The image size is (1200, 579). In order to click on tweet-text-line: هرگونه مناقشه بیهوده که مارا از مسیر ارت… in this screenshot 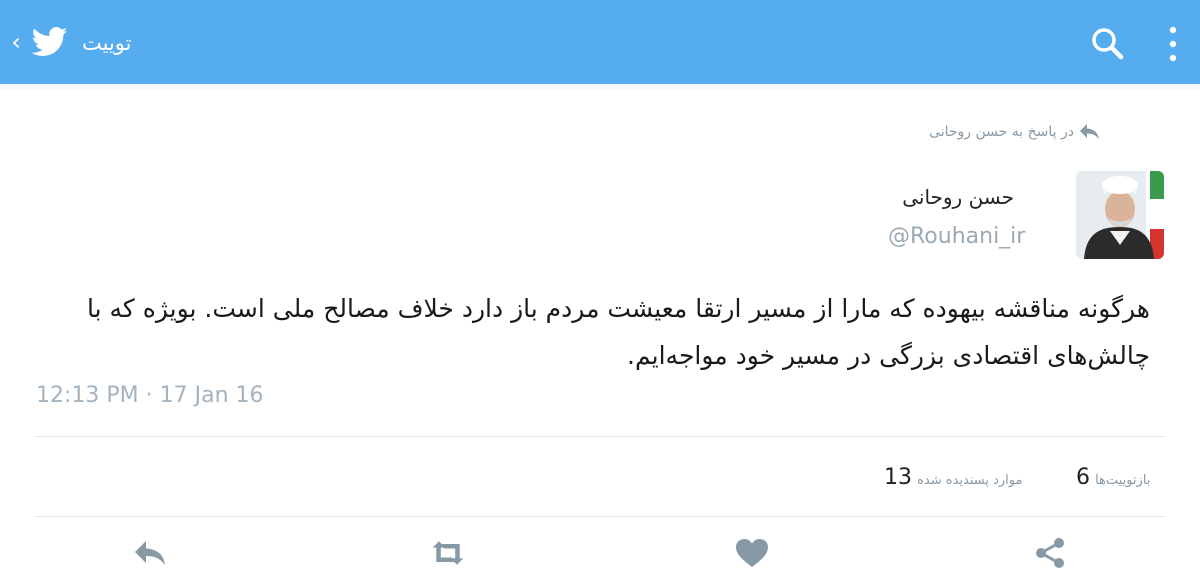, I will do `click(618, 308)`.